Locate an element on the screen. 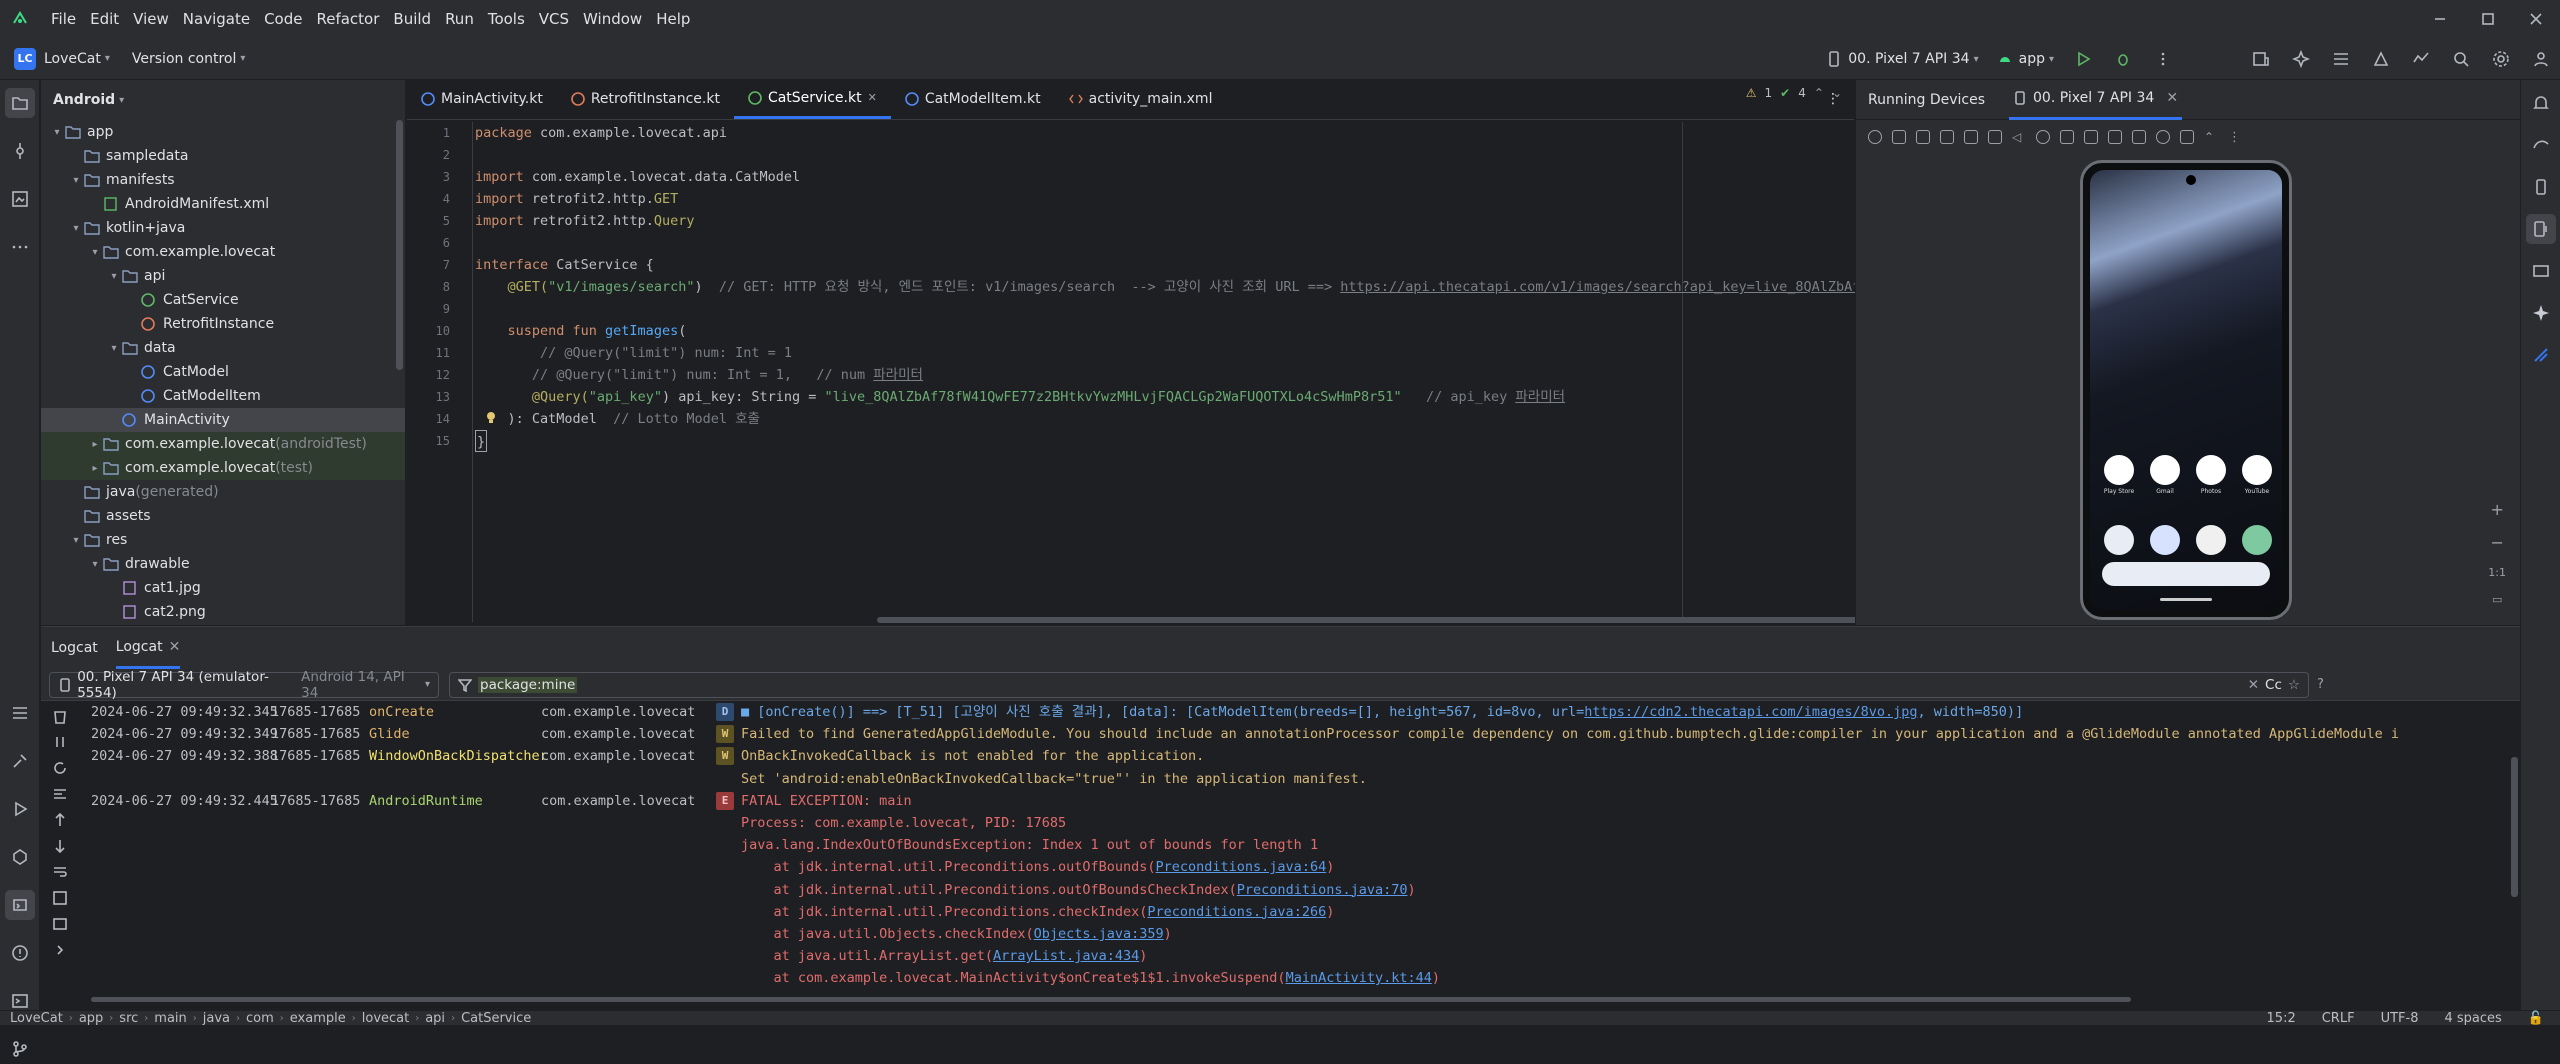  log-source-link: Objects.java:359 is located at coordinates (1099, 934).